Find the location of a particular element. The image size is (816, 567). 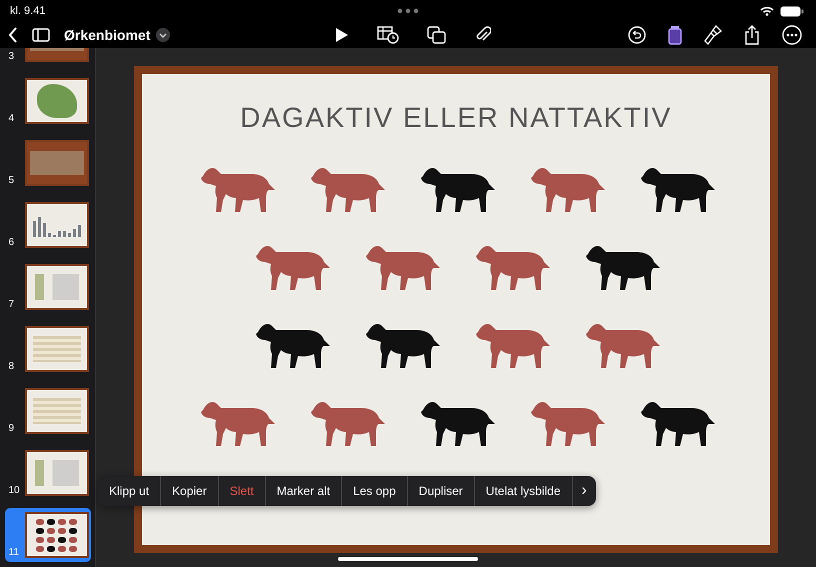

slide-number: 9 is located at coordinates (12, 429).